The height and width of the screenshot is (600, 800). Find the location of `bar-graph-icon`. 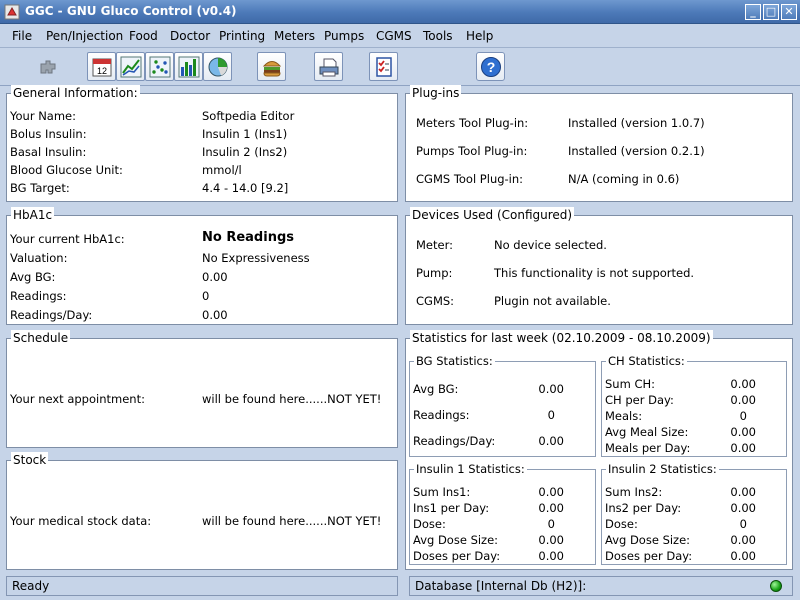

bar-graph-icon is located at coordinates (189, 67).